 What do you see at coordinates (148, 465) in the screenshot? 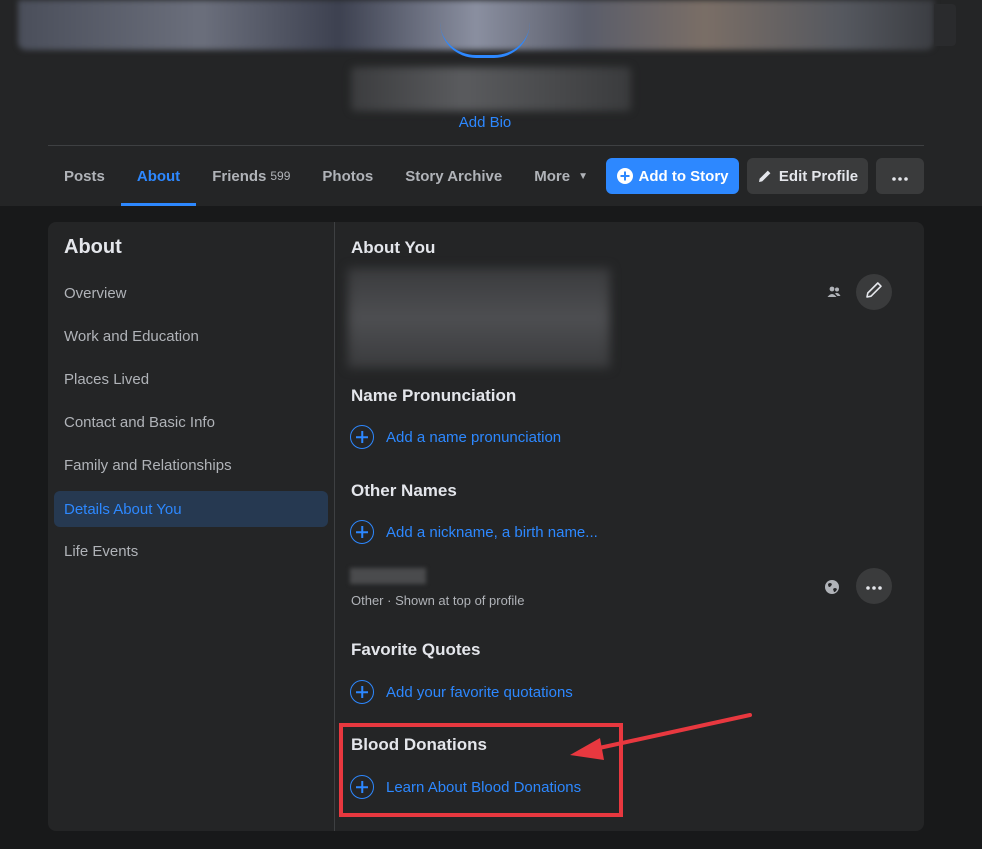
I see `sidebar-item-label: Family and Relationships` at bounding box center [148, 465].